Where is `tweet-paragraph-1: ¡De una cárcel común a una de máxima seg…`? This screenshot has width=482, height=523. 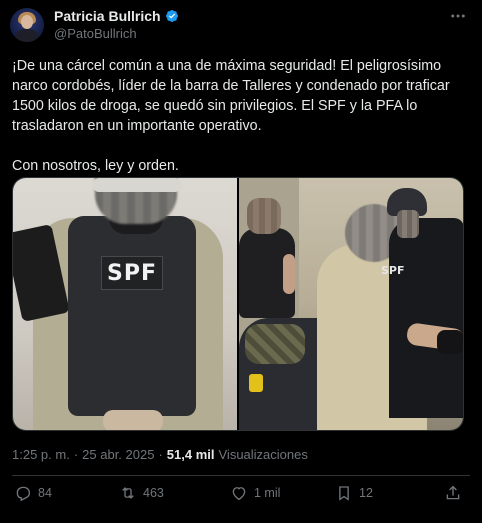
tweet-paragraph-1: ¡De una cárcel común a una de máxima seg… is located at coordinates (231, 96).